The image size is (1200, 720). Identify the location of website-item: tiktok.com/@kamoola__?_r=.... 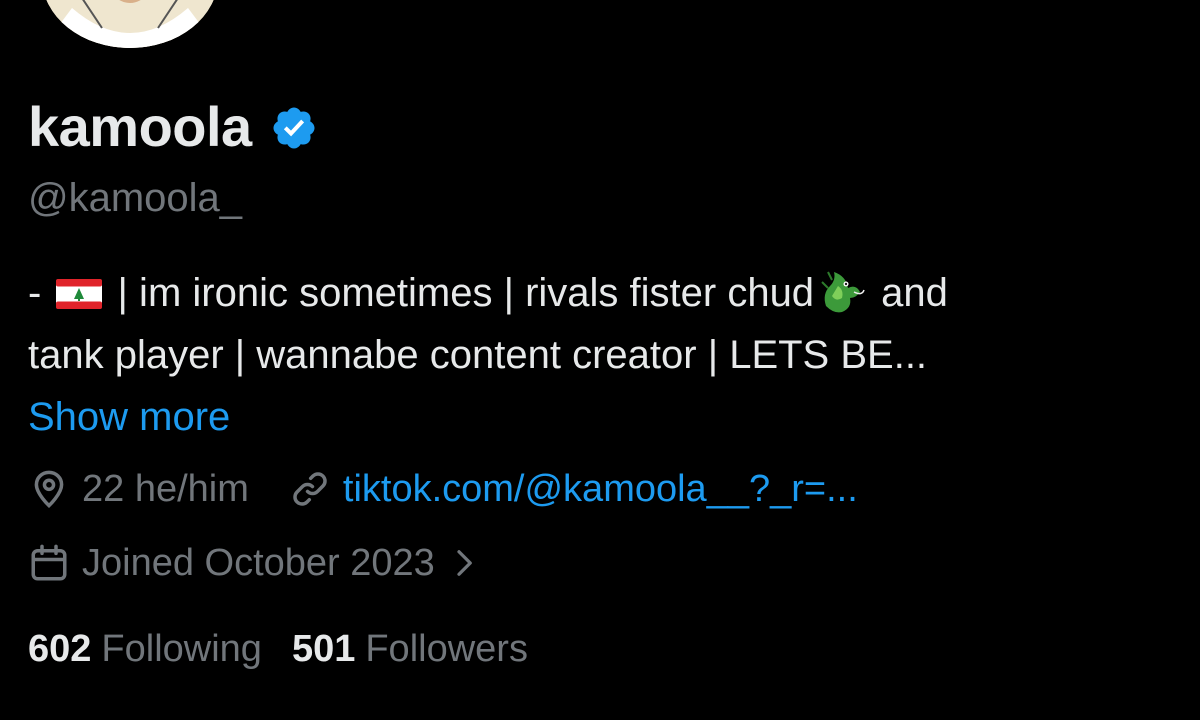
(573, 489).